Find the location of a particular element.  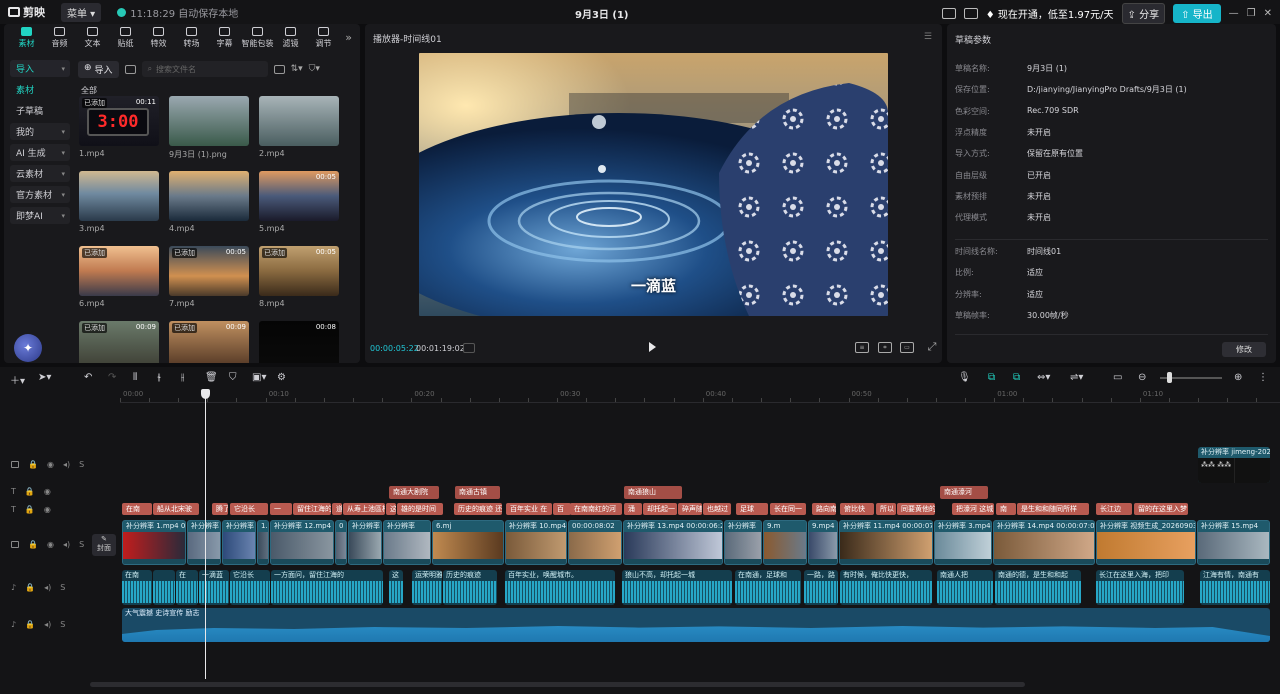

overlay-clip: 补分辨率 jimeng-202 ⁂⁂ ⁂⁂ is located at coordinates (1234, 465).